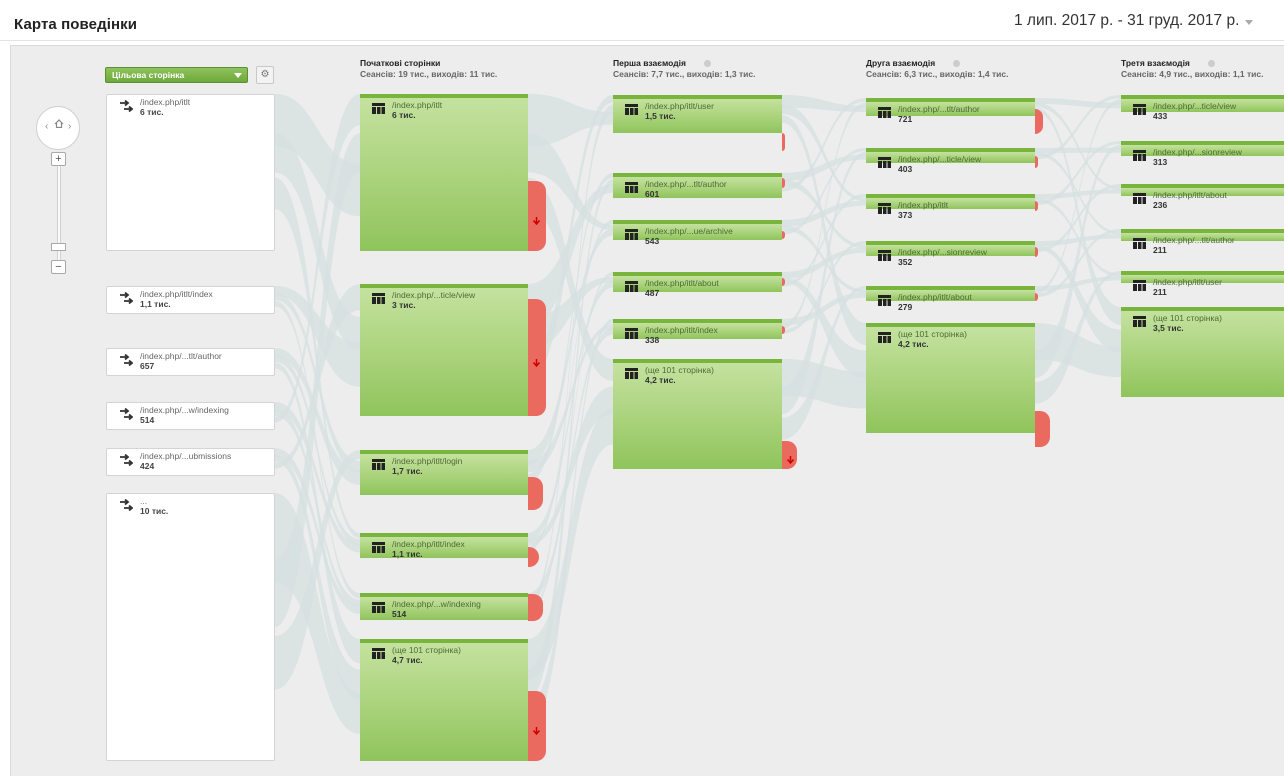 The width and height of the screenshot is (1284, 776). I want to click on node-label: (ще 101 сторінка) 4,7 тис., so click(416, 655).